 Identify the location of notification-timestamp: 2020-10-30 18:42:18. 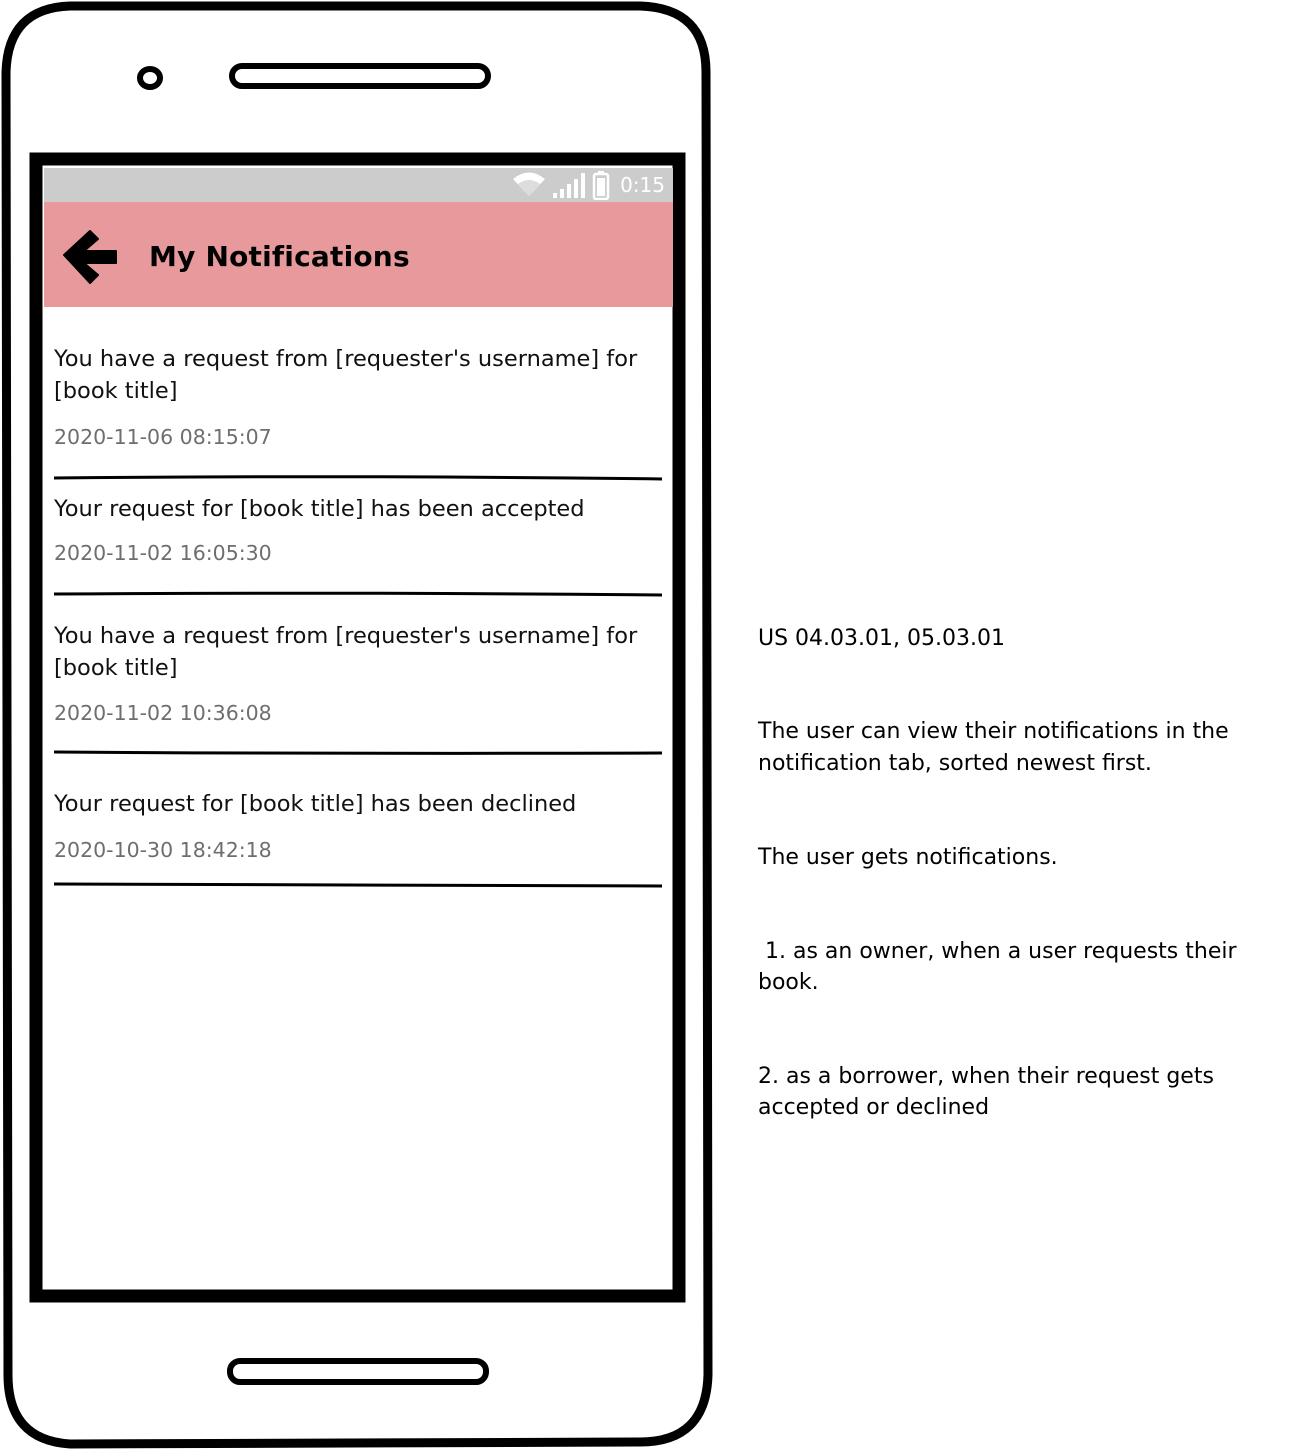
(163, 850).